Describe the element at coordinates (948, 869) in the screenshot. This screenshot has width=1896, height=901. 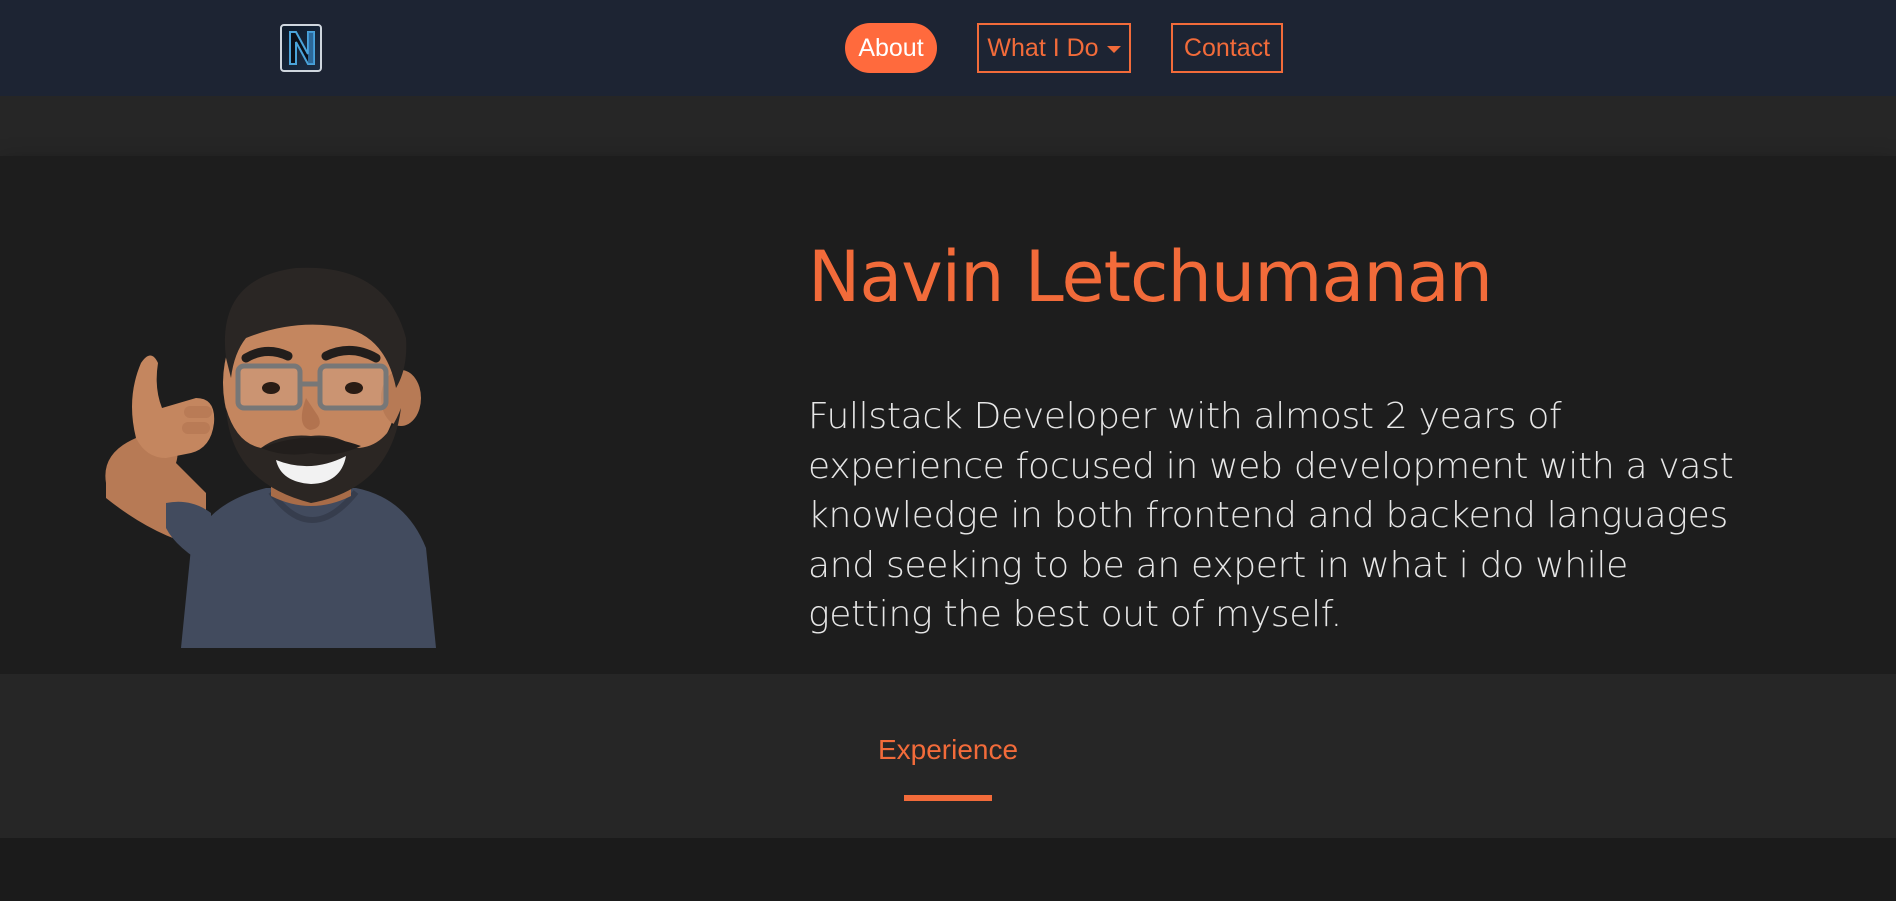
I see `bottom-band` at that location.